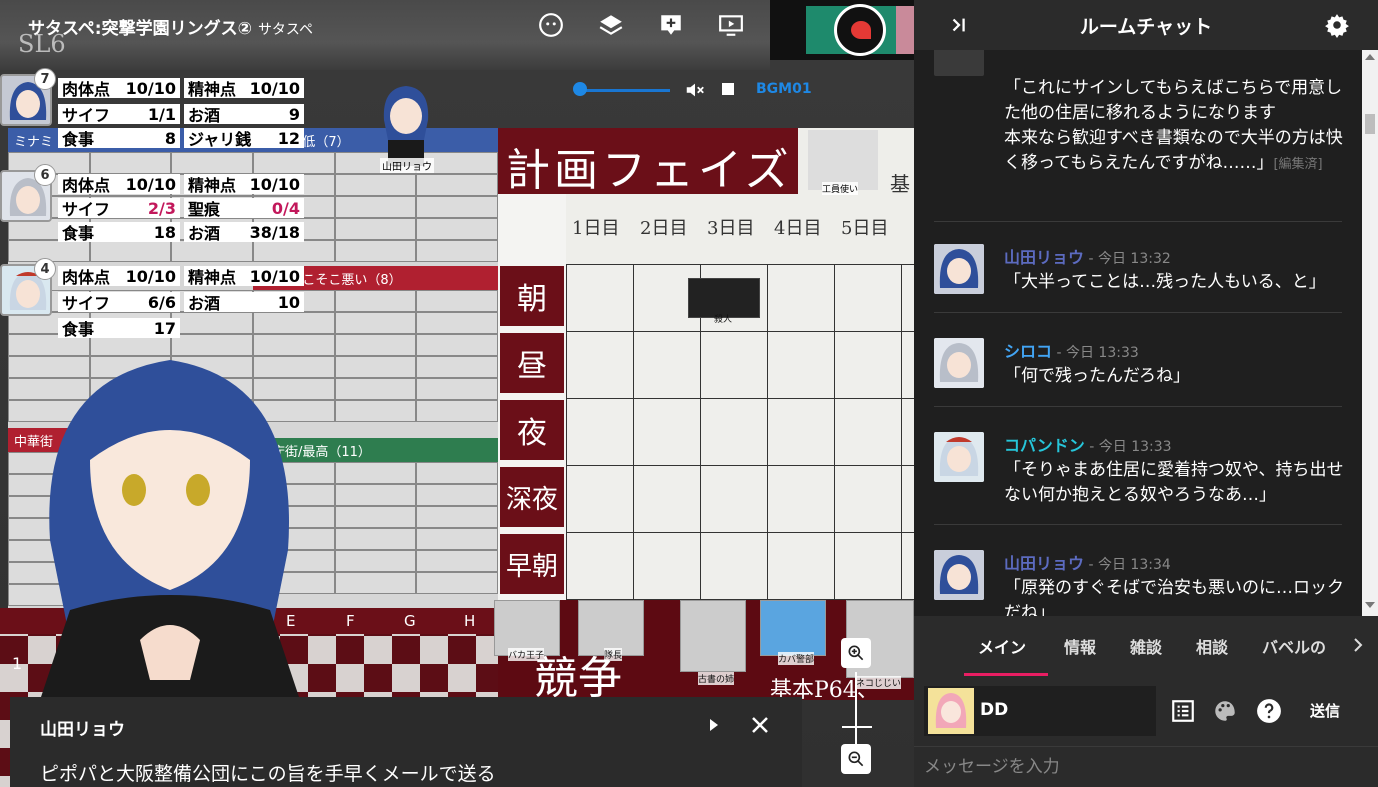  I want to click on day-4: 4日目, so click(798, 228).